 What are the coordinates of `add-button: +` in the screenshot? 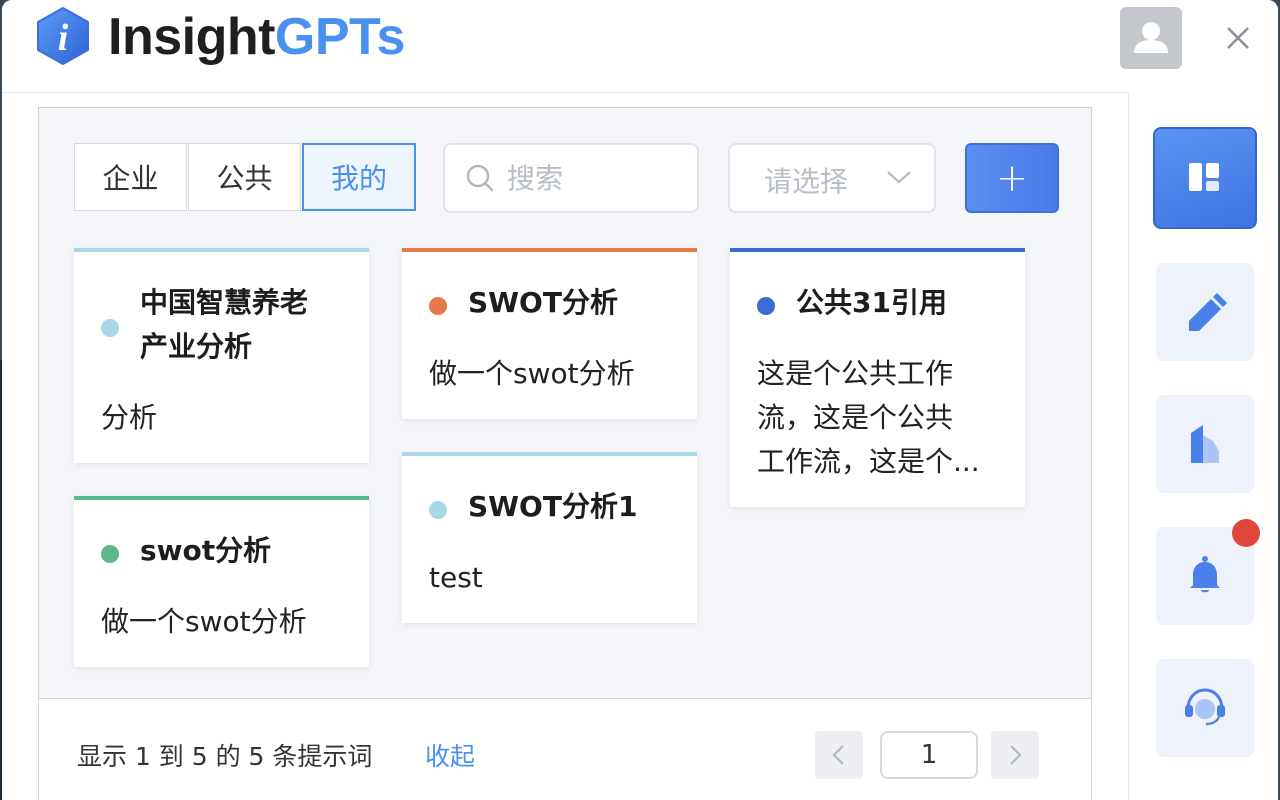 It's located at (1012, 178).